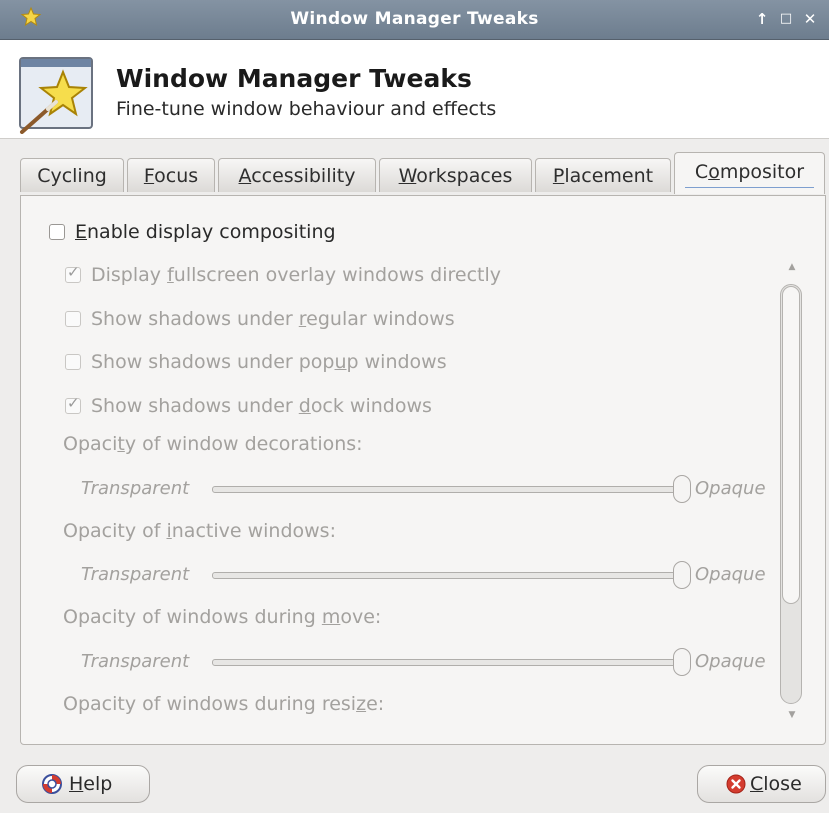 This screenshot has width=829, height=813. I want to click on tab-label: lacement, so click(609, 176).